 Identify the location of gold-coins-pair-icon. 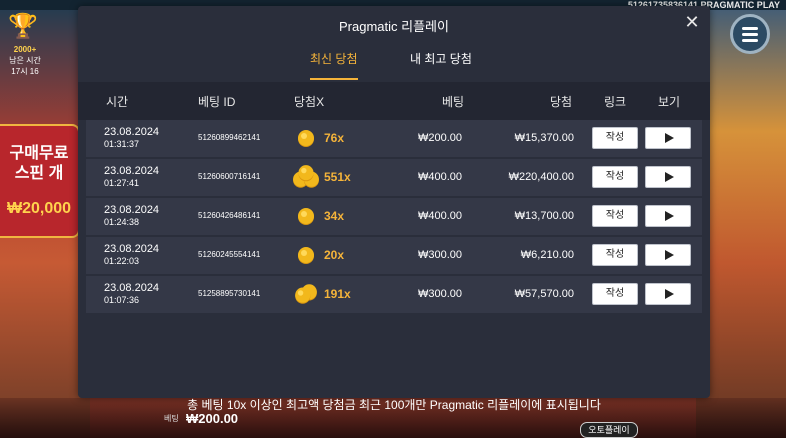
(306, 294).